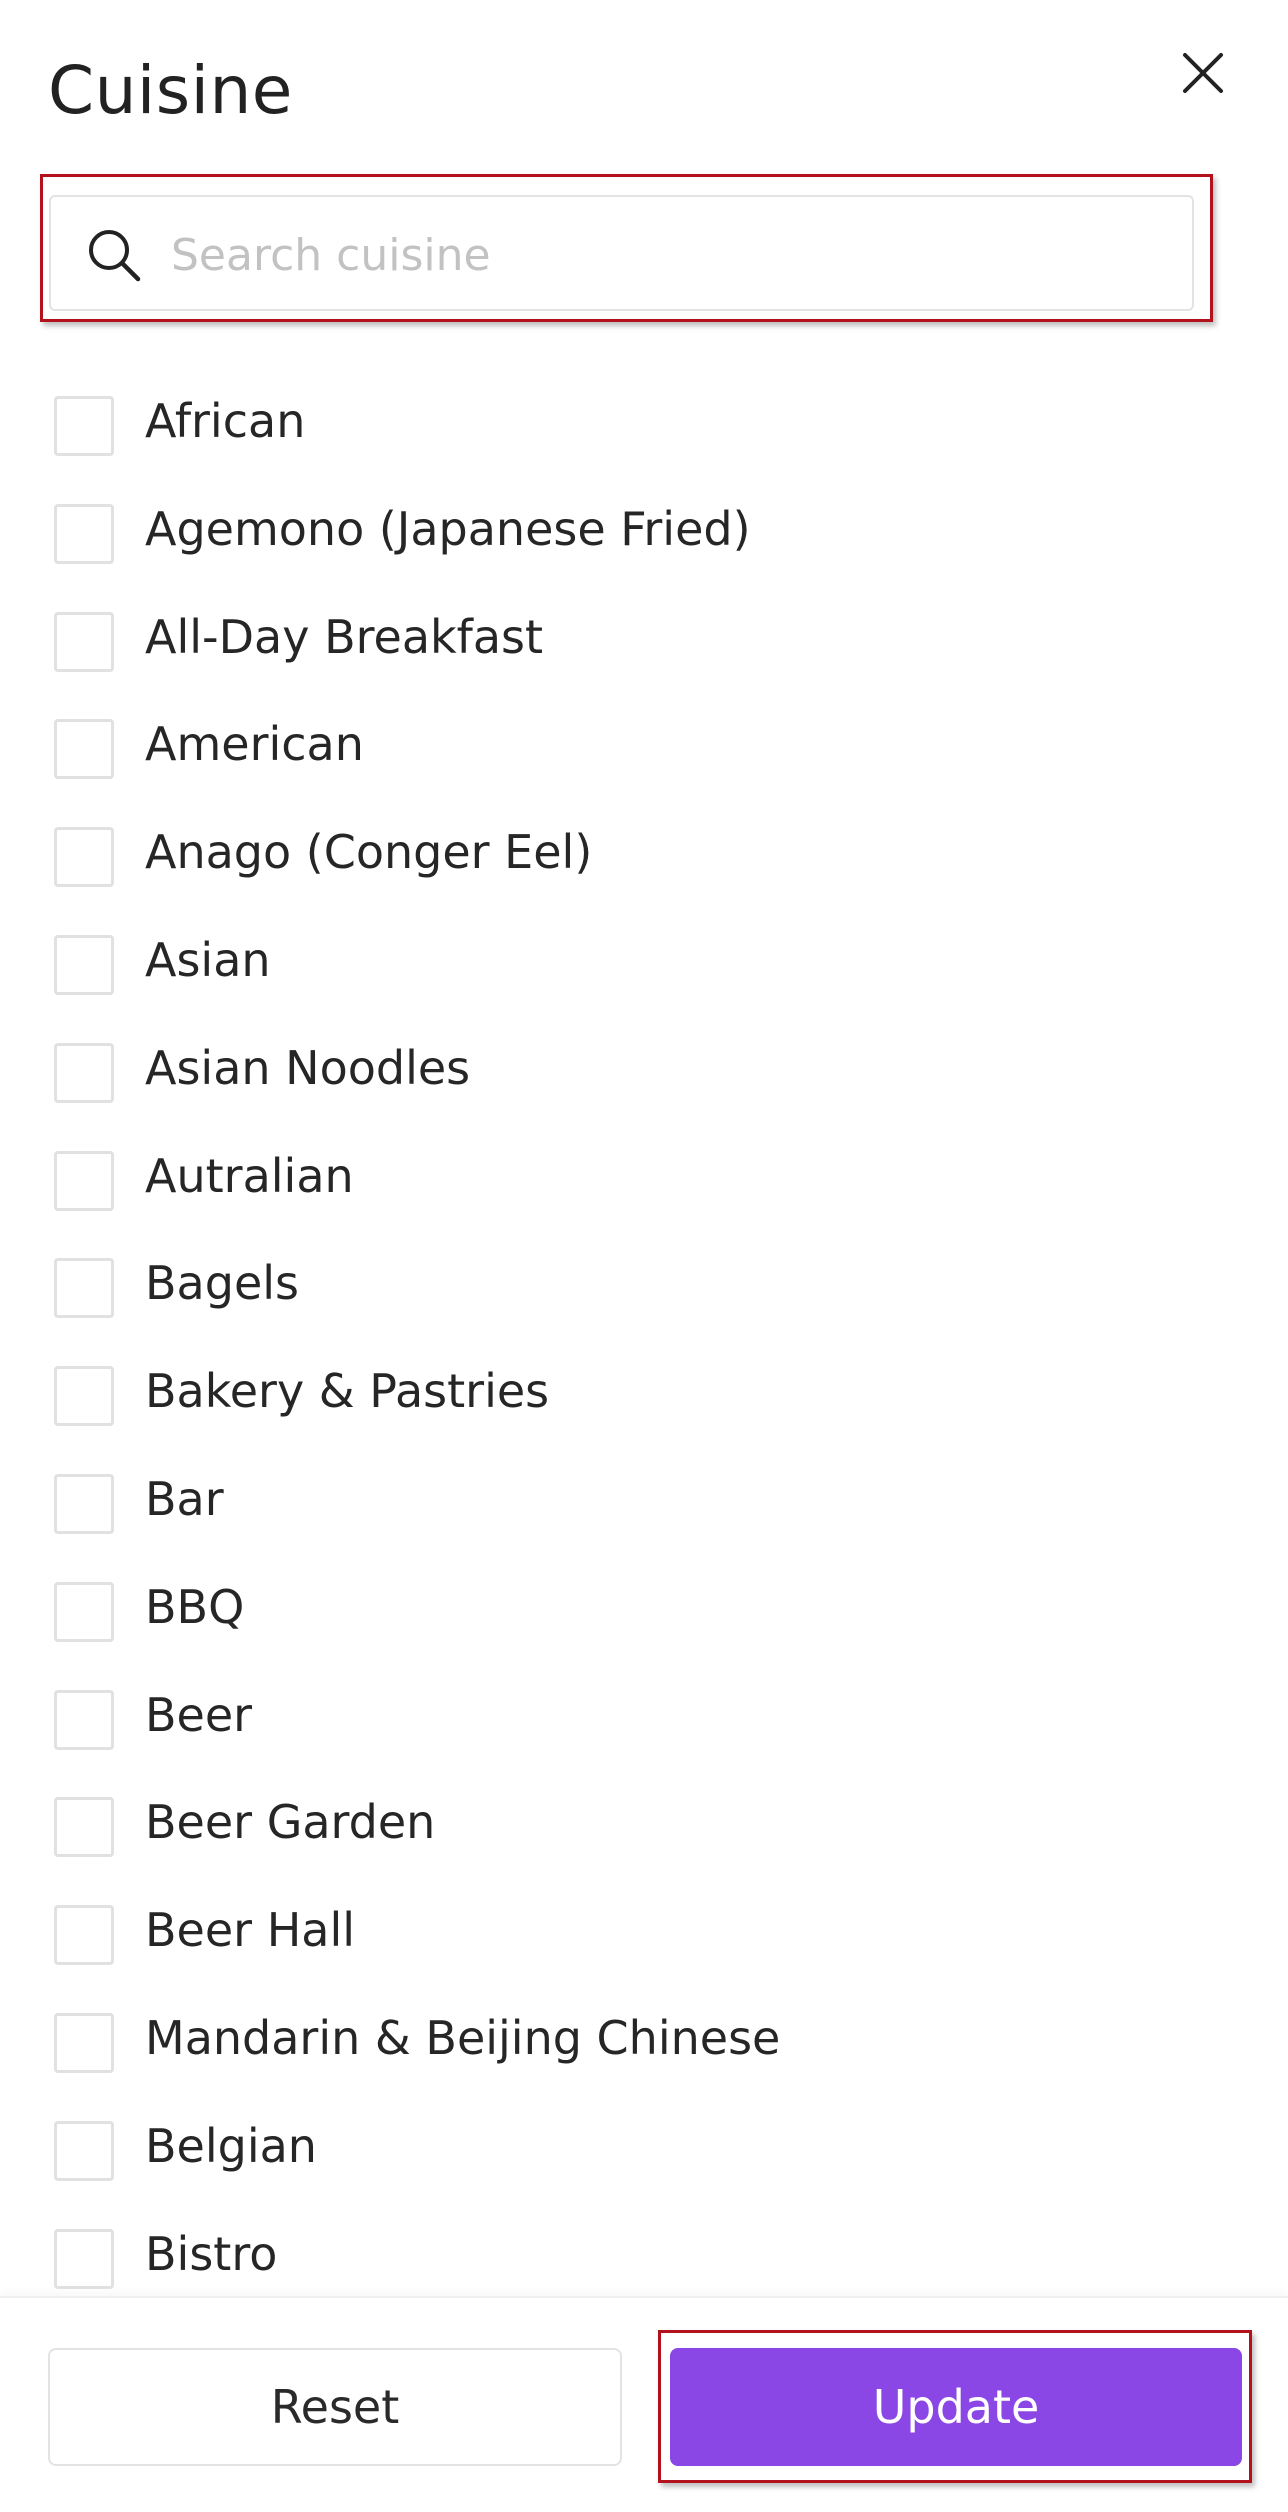  What do you see at coordinates (644, 1821) in the screenshot?
I see `list-item: Beer Garden` at bounding box center [644, 1821].